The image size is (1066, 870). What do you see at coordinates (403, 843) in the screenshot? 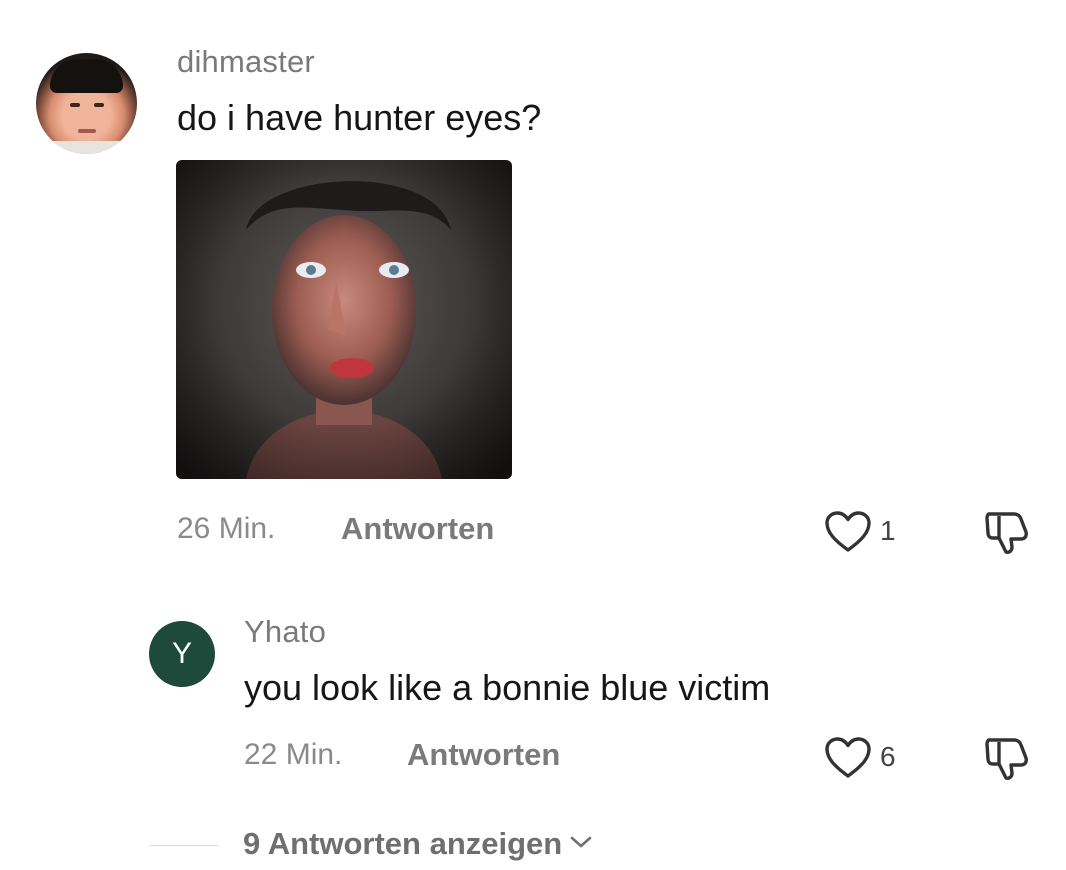
I see `view-replies-label: 9 Antworten anzeigen` at bounding box center [403, 843].